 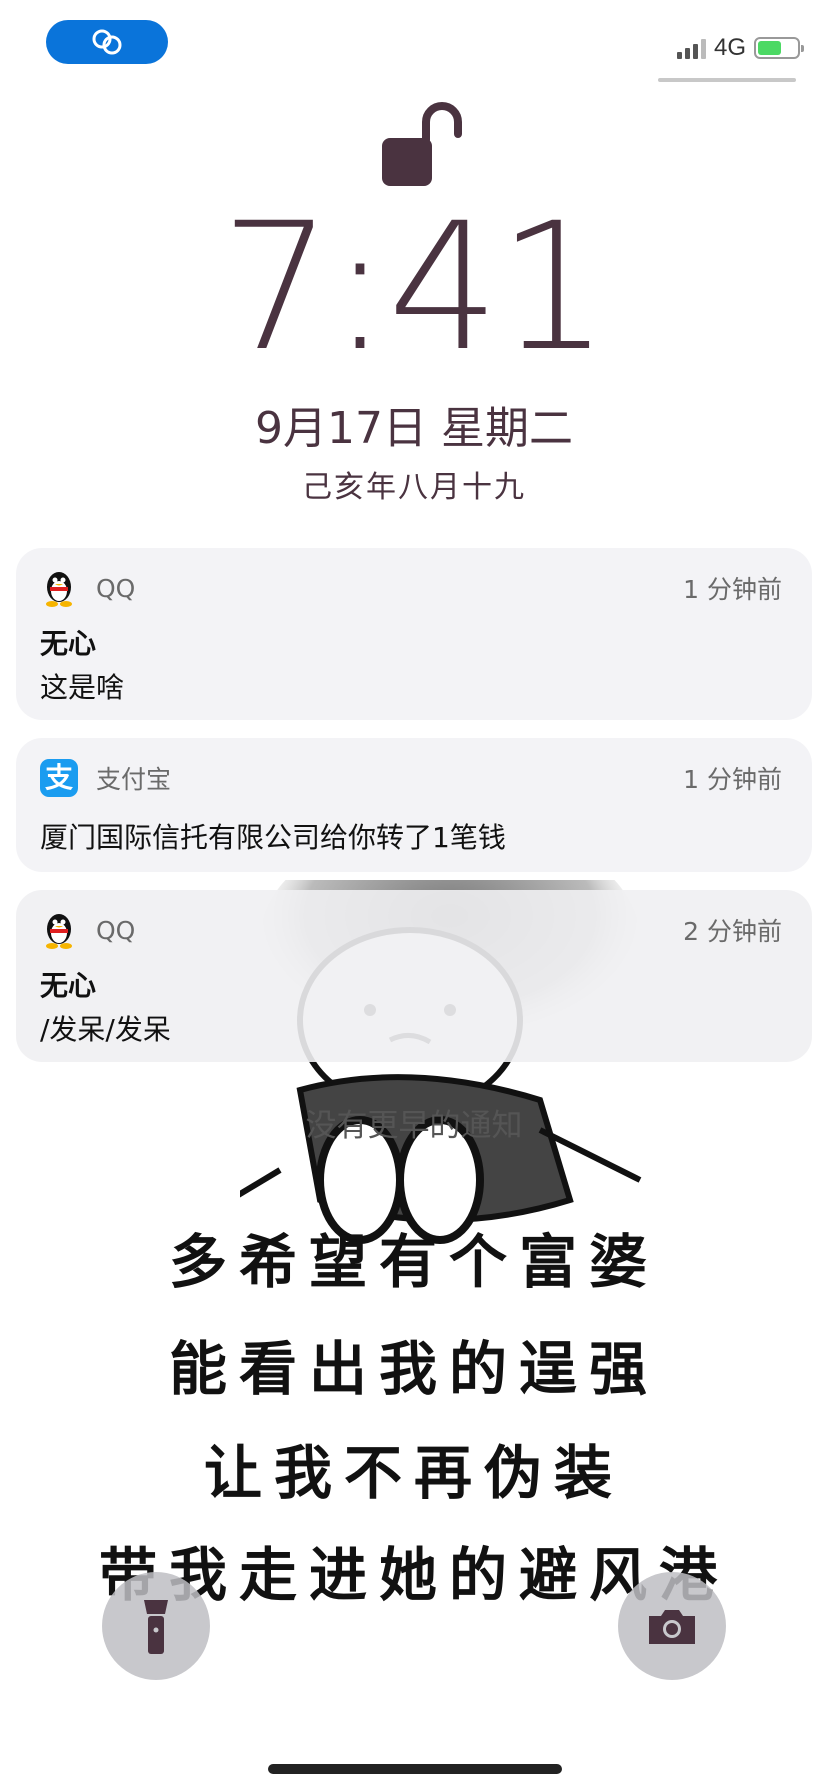 What do you see at coordinates (273, 837) in the screenshot?
I see `notification-body: 厦门国际信托有限公司给你转了1笔钱` at bounding box center [273, 837].